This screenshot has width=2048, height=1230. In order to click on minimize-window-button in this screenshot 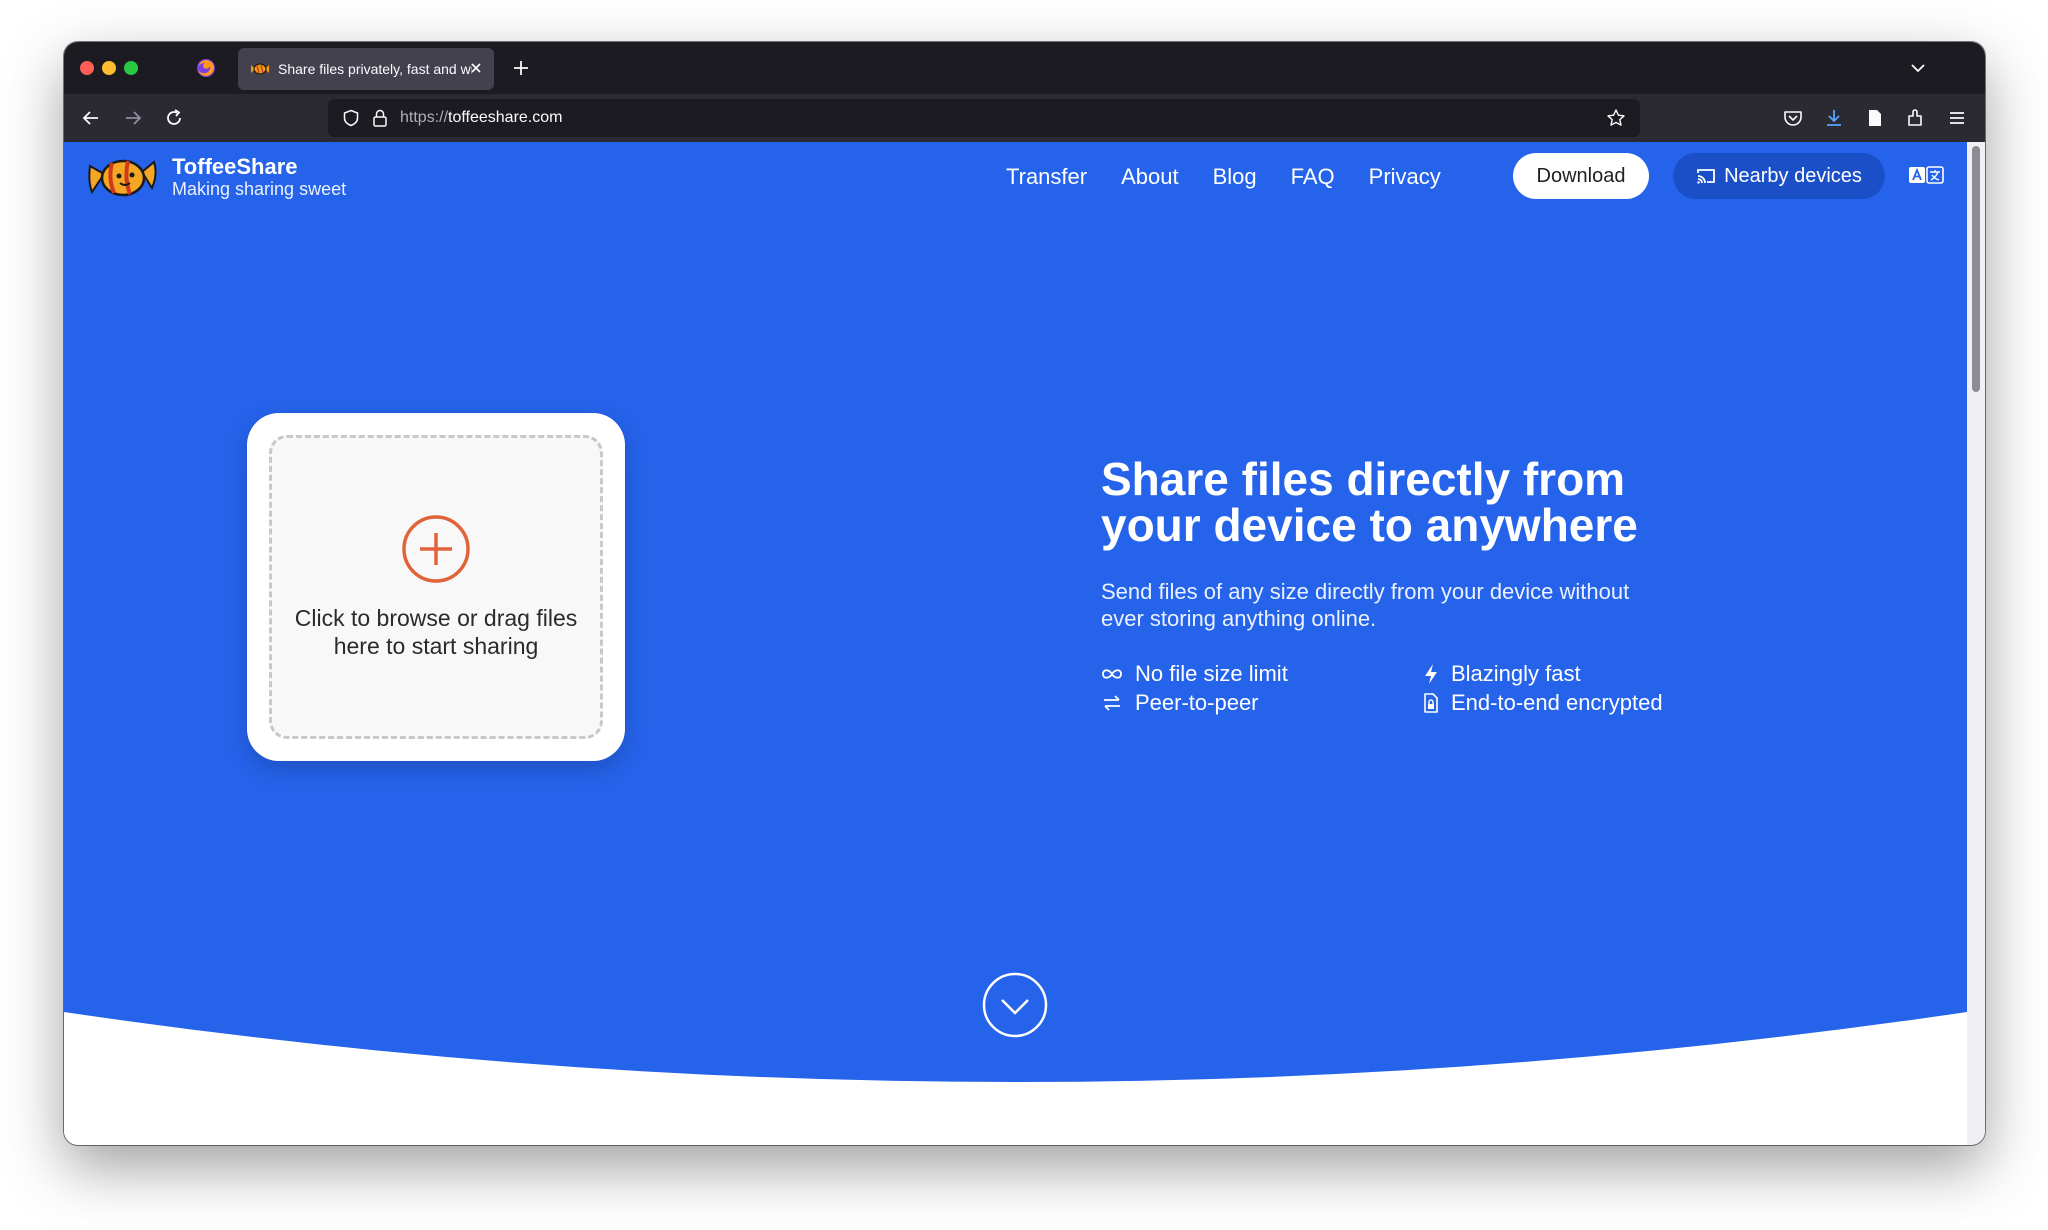, I will do `click(109, 68)`.